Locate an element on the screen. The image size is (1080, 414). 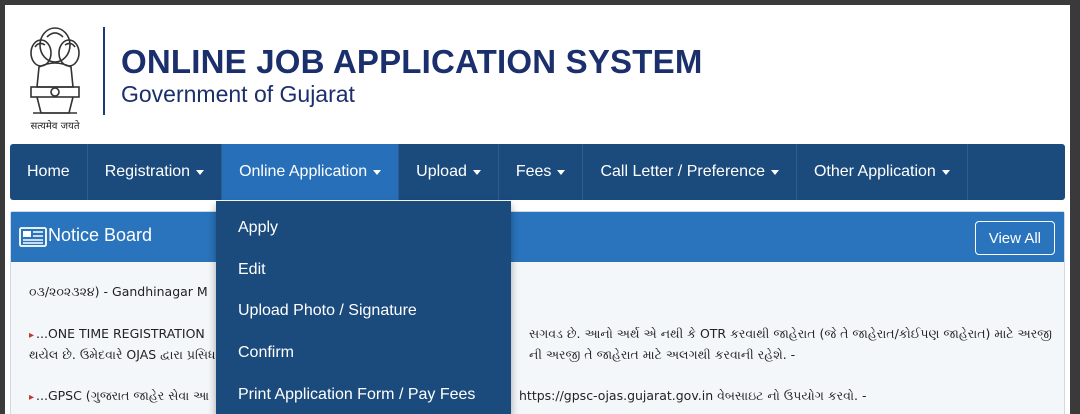
nav-call-letter: Call Letter / Preference is located at coordinates (690, 172).